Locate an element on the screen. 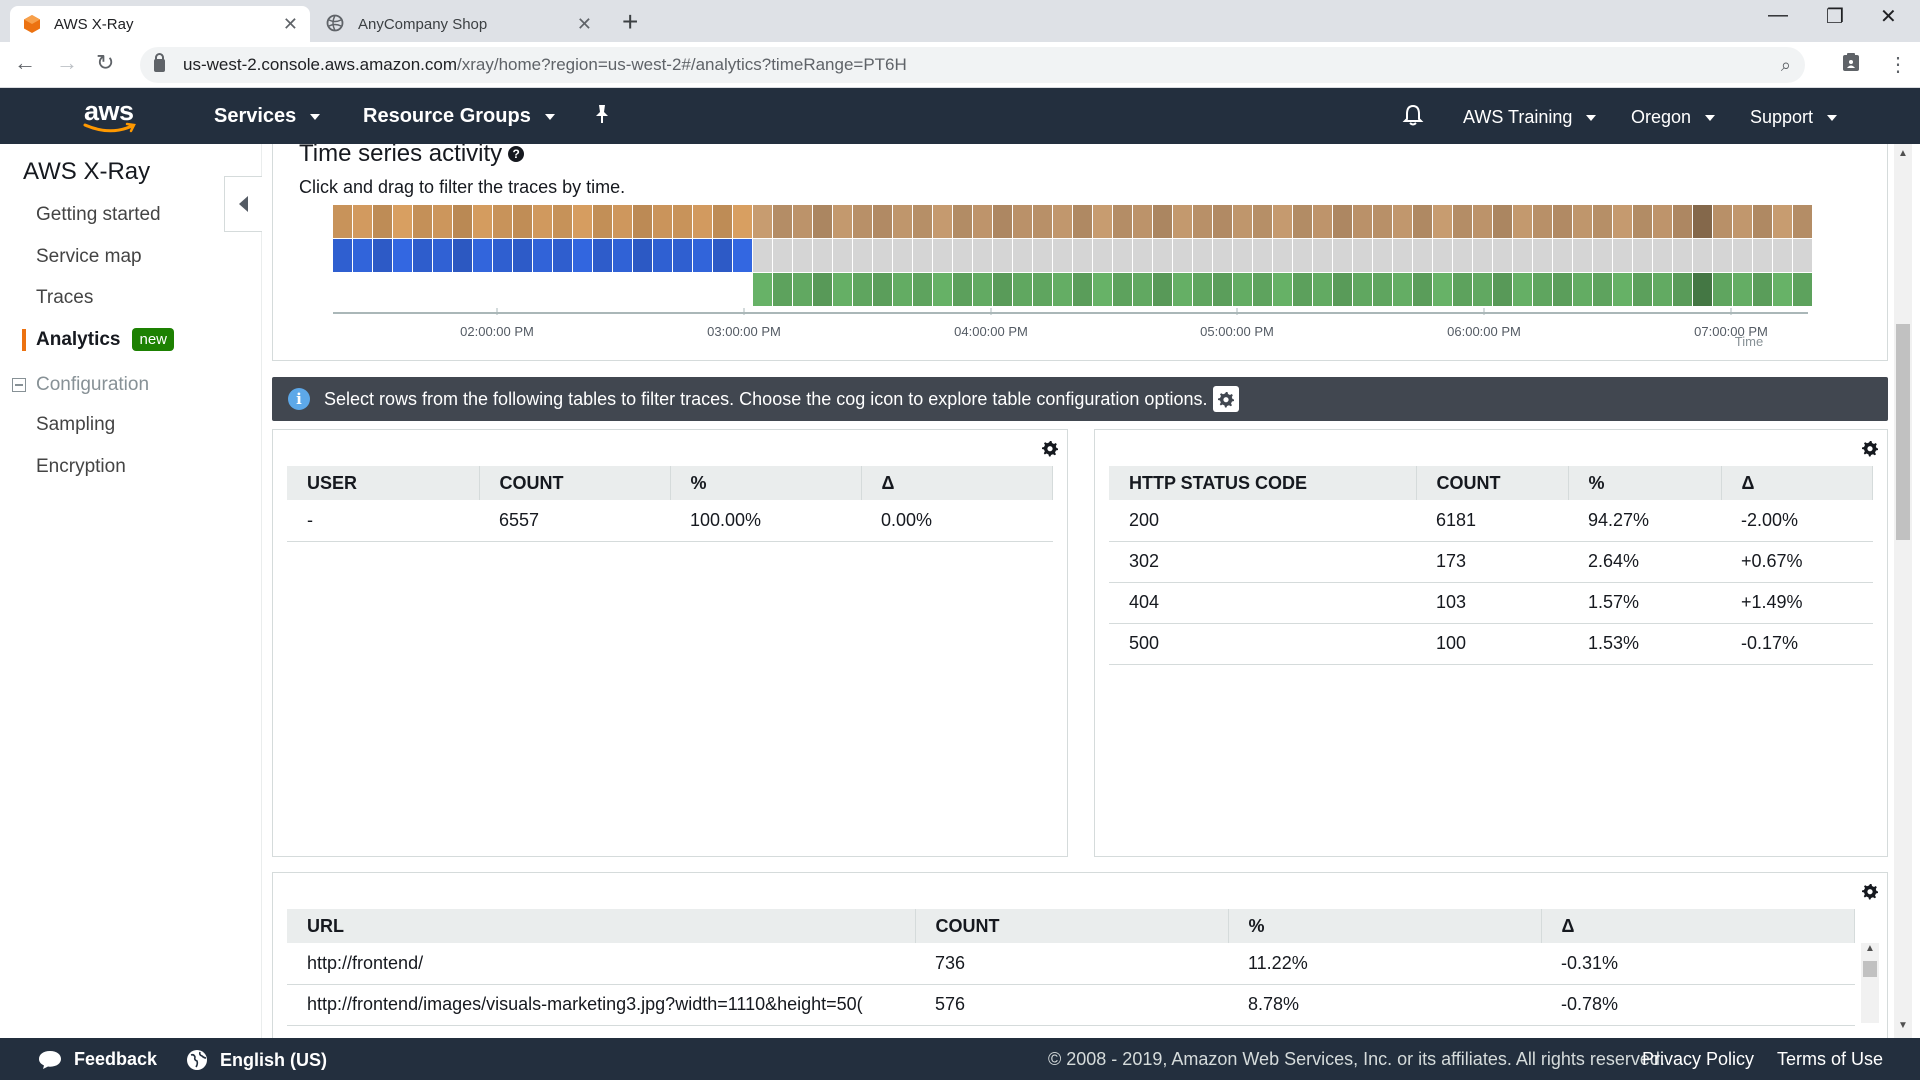  table-row: http://frontend/ 736 11.22% -0.31% is located at coordinates (1071, 964).